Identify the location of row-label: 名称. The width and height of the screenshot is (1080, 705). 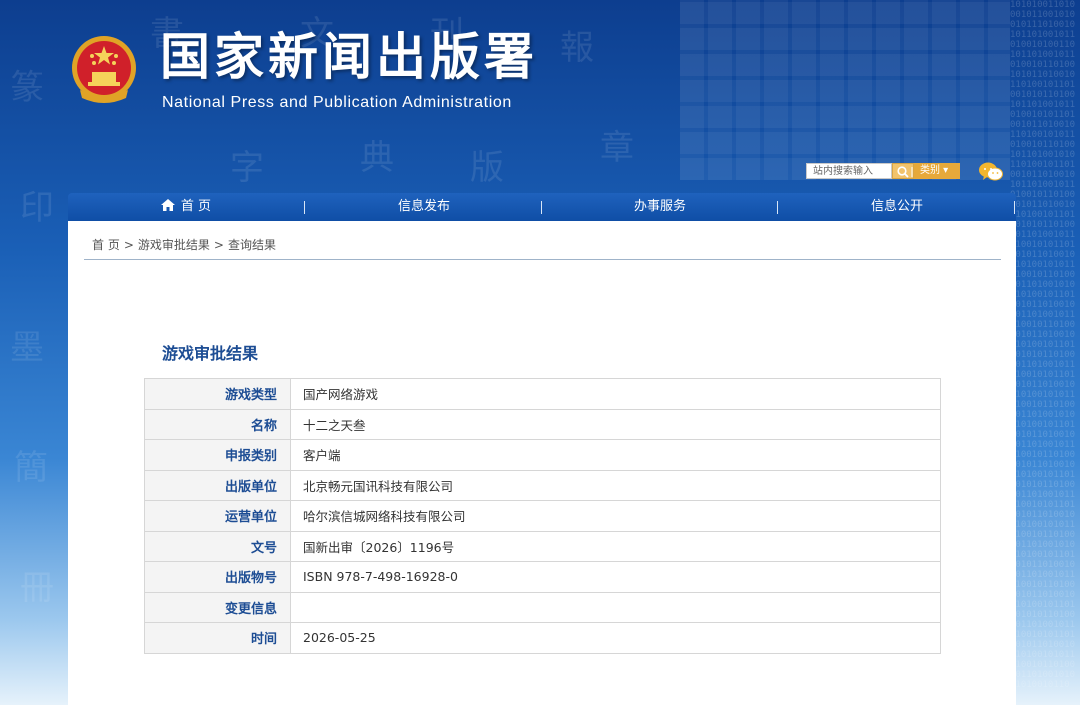
(217, 424).